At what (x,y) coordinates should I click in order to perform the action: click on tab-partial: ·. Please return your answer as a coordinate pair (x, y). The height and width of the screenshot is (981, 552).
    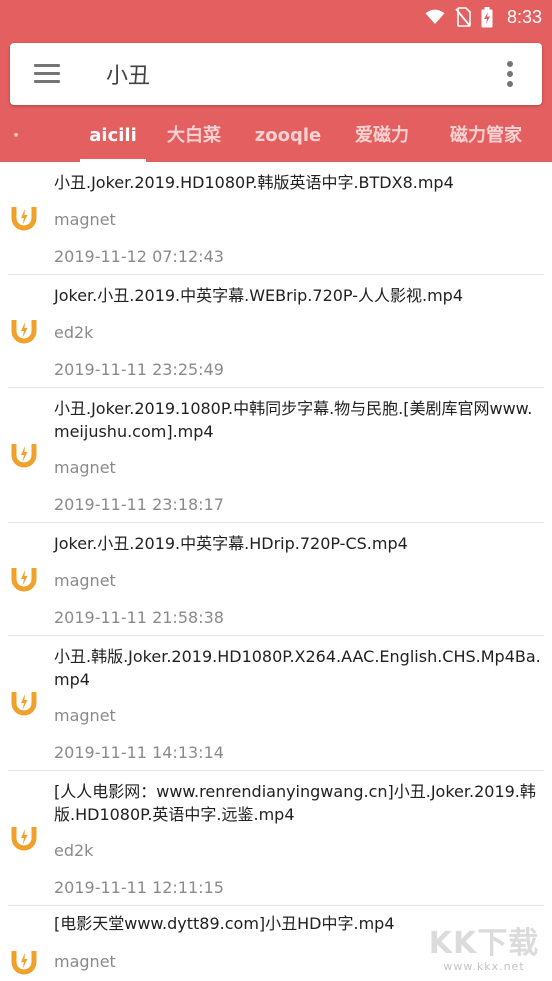
    Looking at the image, I should click on (16, 138).